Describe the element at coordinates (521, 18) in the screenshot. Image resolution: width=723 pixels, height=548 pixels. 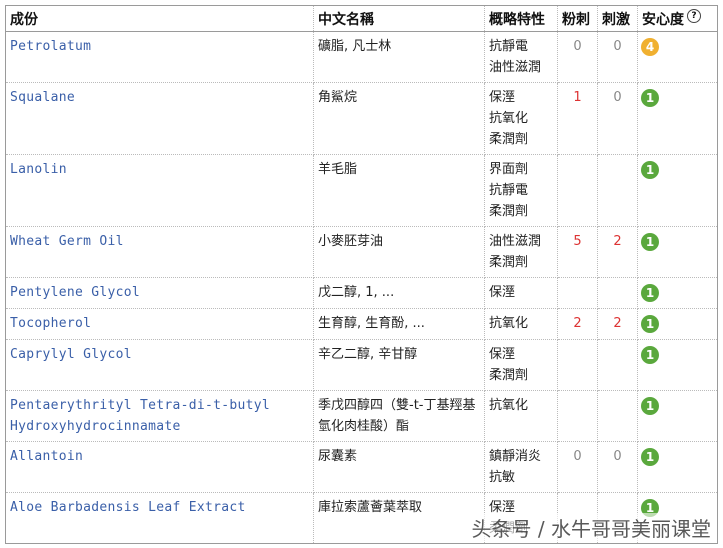
I see `header-properties: 概略特性` at that location.